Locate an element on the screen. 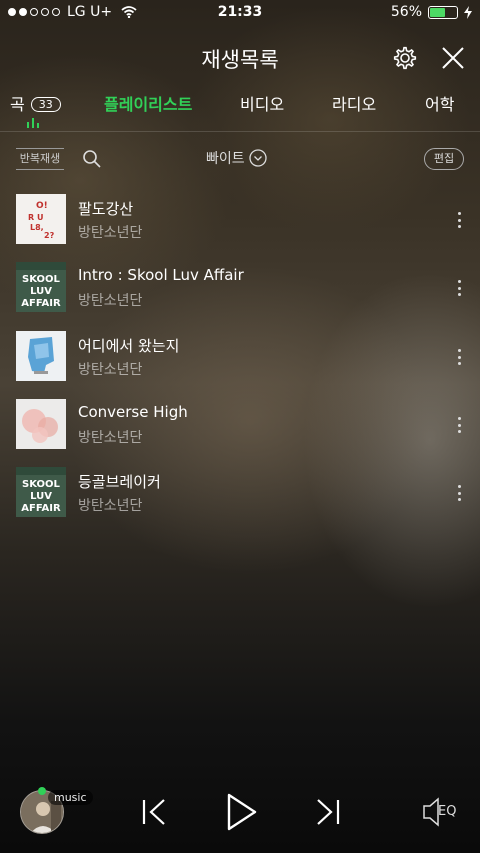 Image resolution: width=480 pixels, height=853 pixels. tab-bar: 곡 33 플레이리스트 비디오 라디오 어학 is located at coordinates (240, 110).